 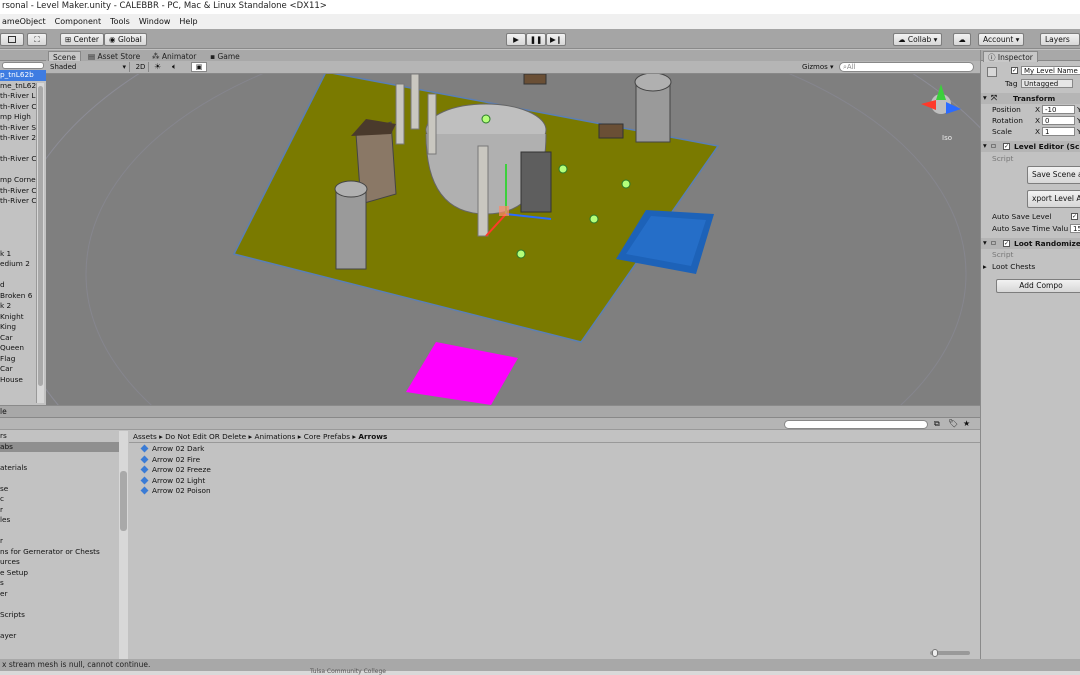 I want to click on collab-button: ☁ Collab ▾, so click(x=918, y=39).